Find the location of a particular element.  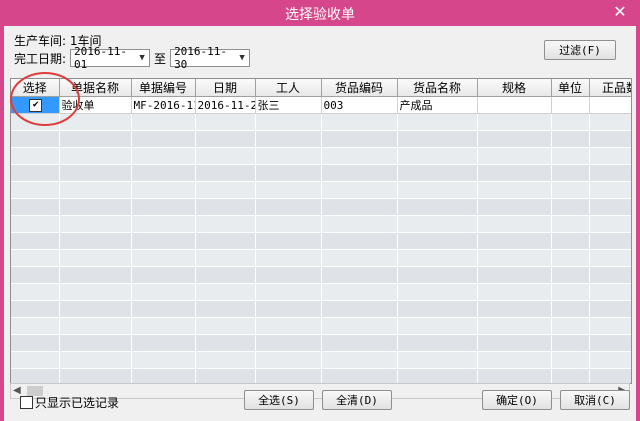

column-header: 单据名称 is located at coordinates (95, 88).